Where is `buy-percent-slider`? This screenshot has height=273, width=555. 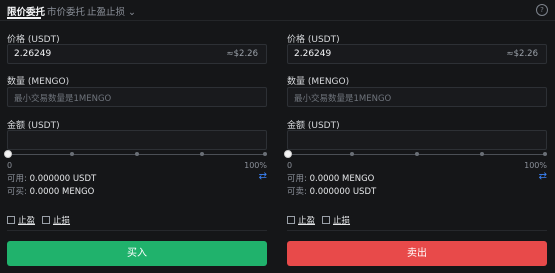 buy-percent-slider is located at coordinates (135, 155).